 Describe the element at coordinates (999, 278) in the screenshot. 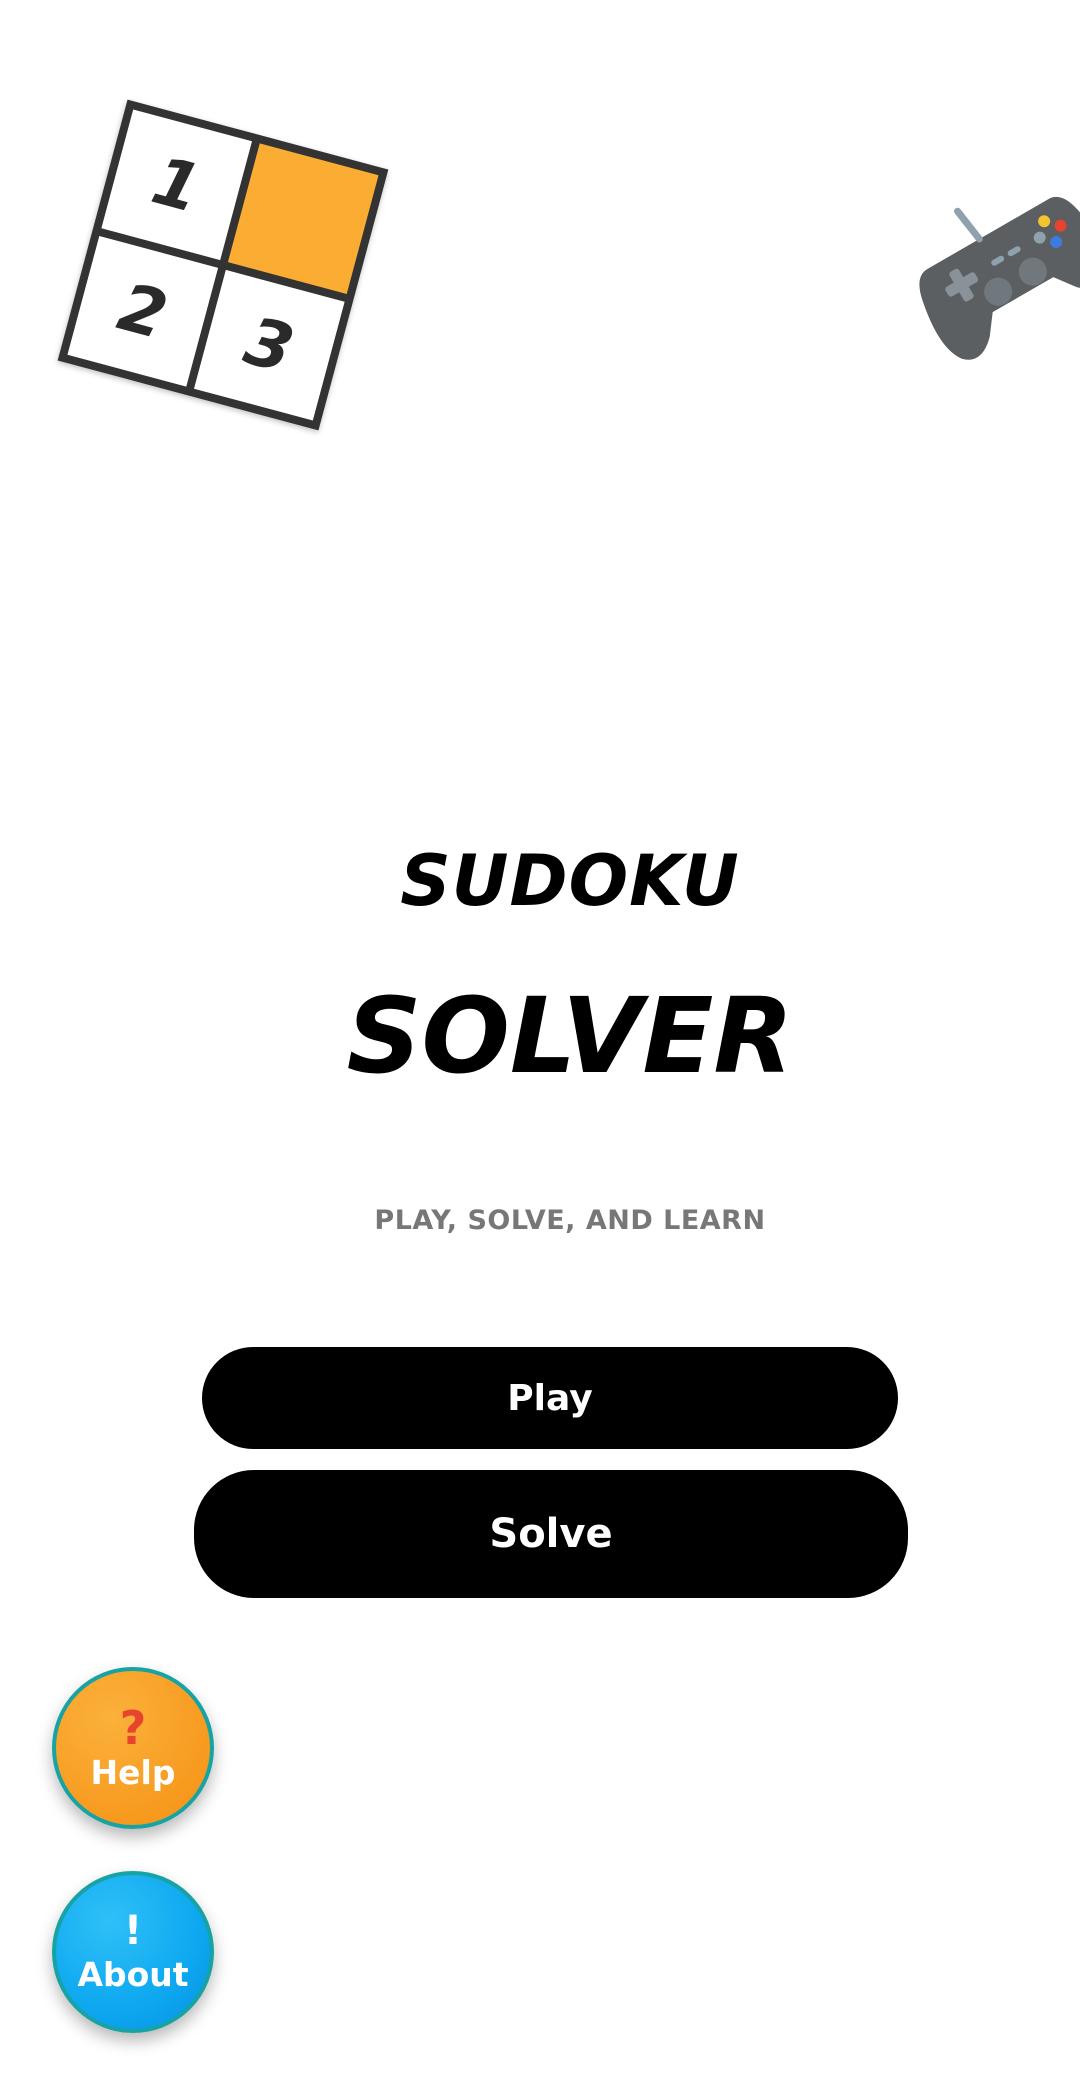

I see `gamepad-icon` at that location.